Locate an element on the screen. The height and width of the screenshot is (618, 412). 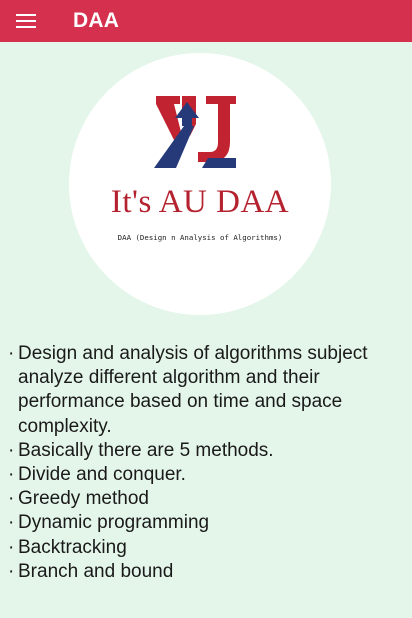
list-item: · Dynamic programming is located at coordinates (109, 523).